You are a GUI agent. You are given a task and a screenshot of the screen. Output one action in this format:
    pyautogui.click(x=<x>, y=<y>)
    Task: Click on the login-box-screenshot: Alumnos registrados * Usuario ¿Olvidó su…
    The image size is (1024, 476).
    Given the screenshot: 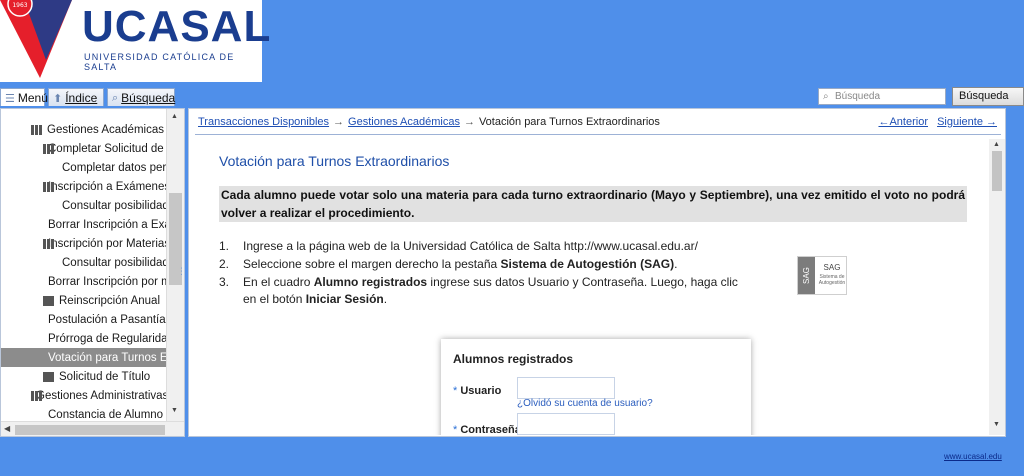 What is the action you would take?
    pyautogui.click(x=596, y=387)
    